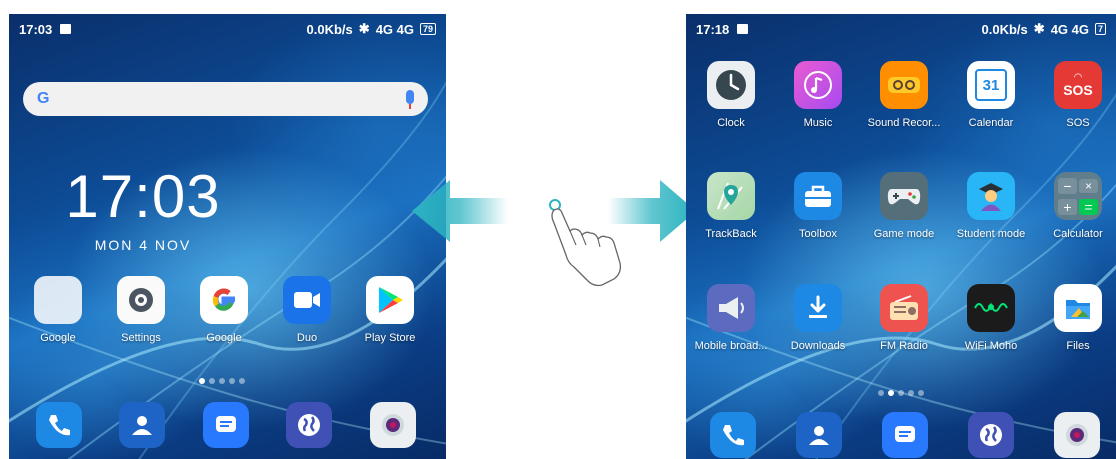  I want to click on app-label: WiFi Moho, so click(991, 346).